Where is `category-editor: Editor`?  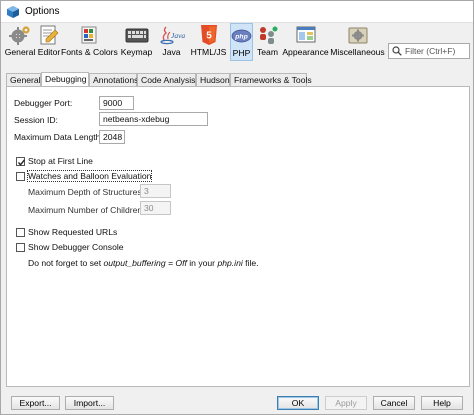
category-editor: Editor is located at coordinates (49, 42).